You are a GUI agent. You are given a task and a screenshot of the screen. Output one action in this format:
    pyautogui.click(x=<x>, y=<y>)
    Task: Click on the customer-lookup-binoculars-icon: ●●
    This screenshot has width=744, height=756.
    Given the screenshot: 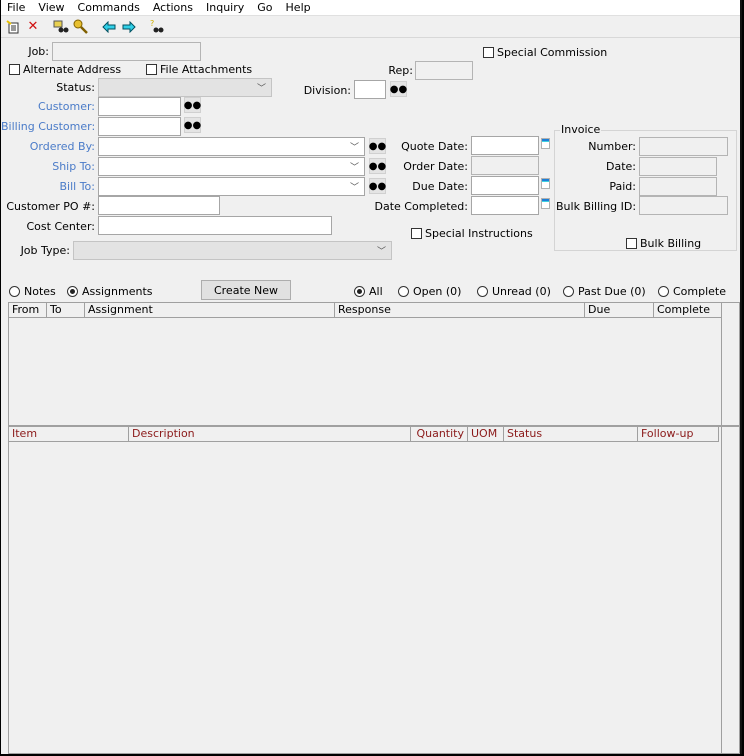 What is the action you would take?
    pyautogui.click(x=192, y=105)
    